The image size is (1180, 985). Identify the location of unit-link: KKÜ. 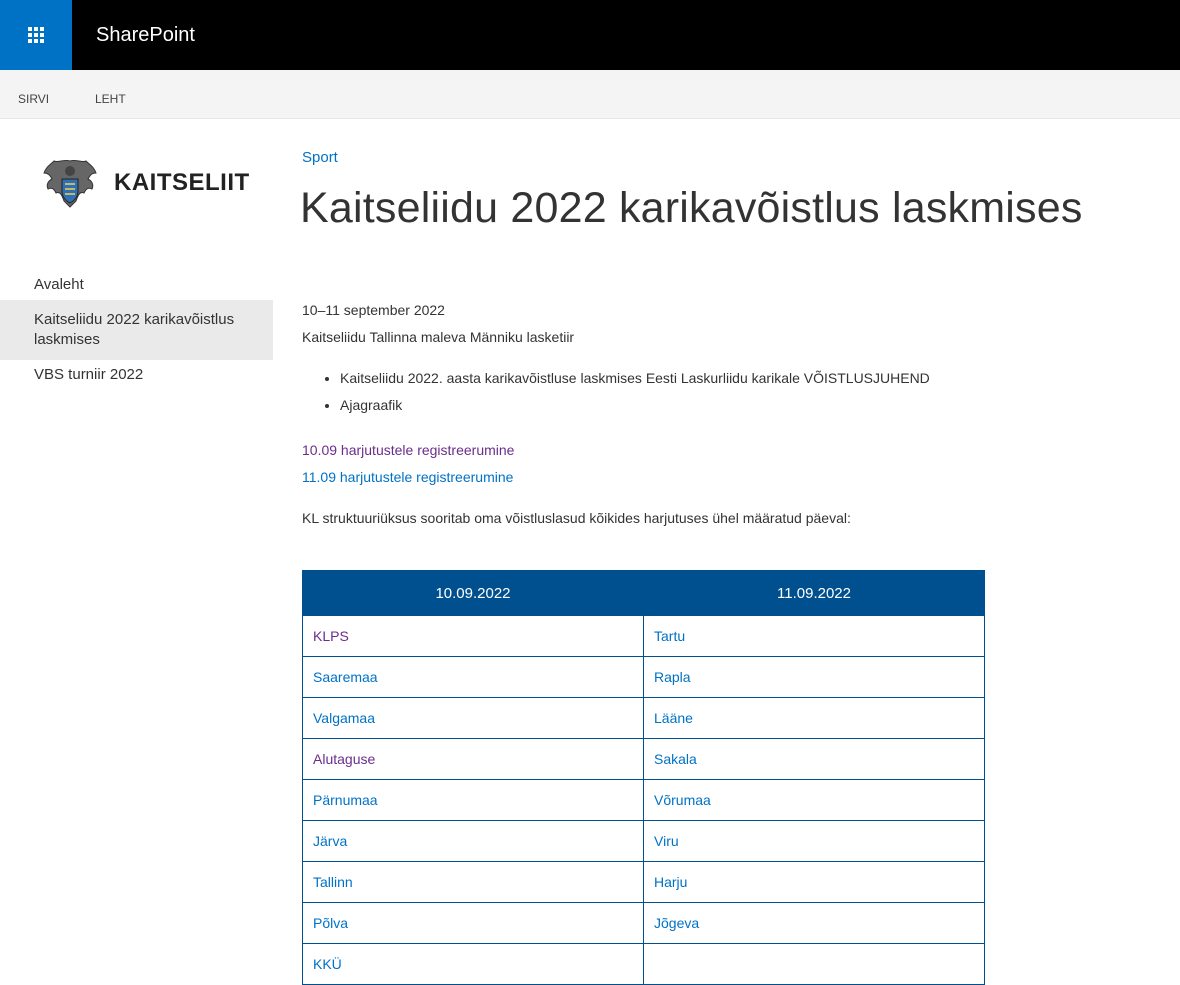
(473, 964).